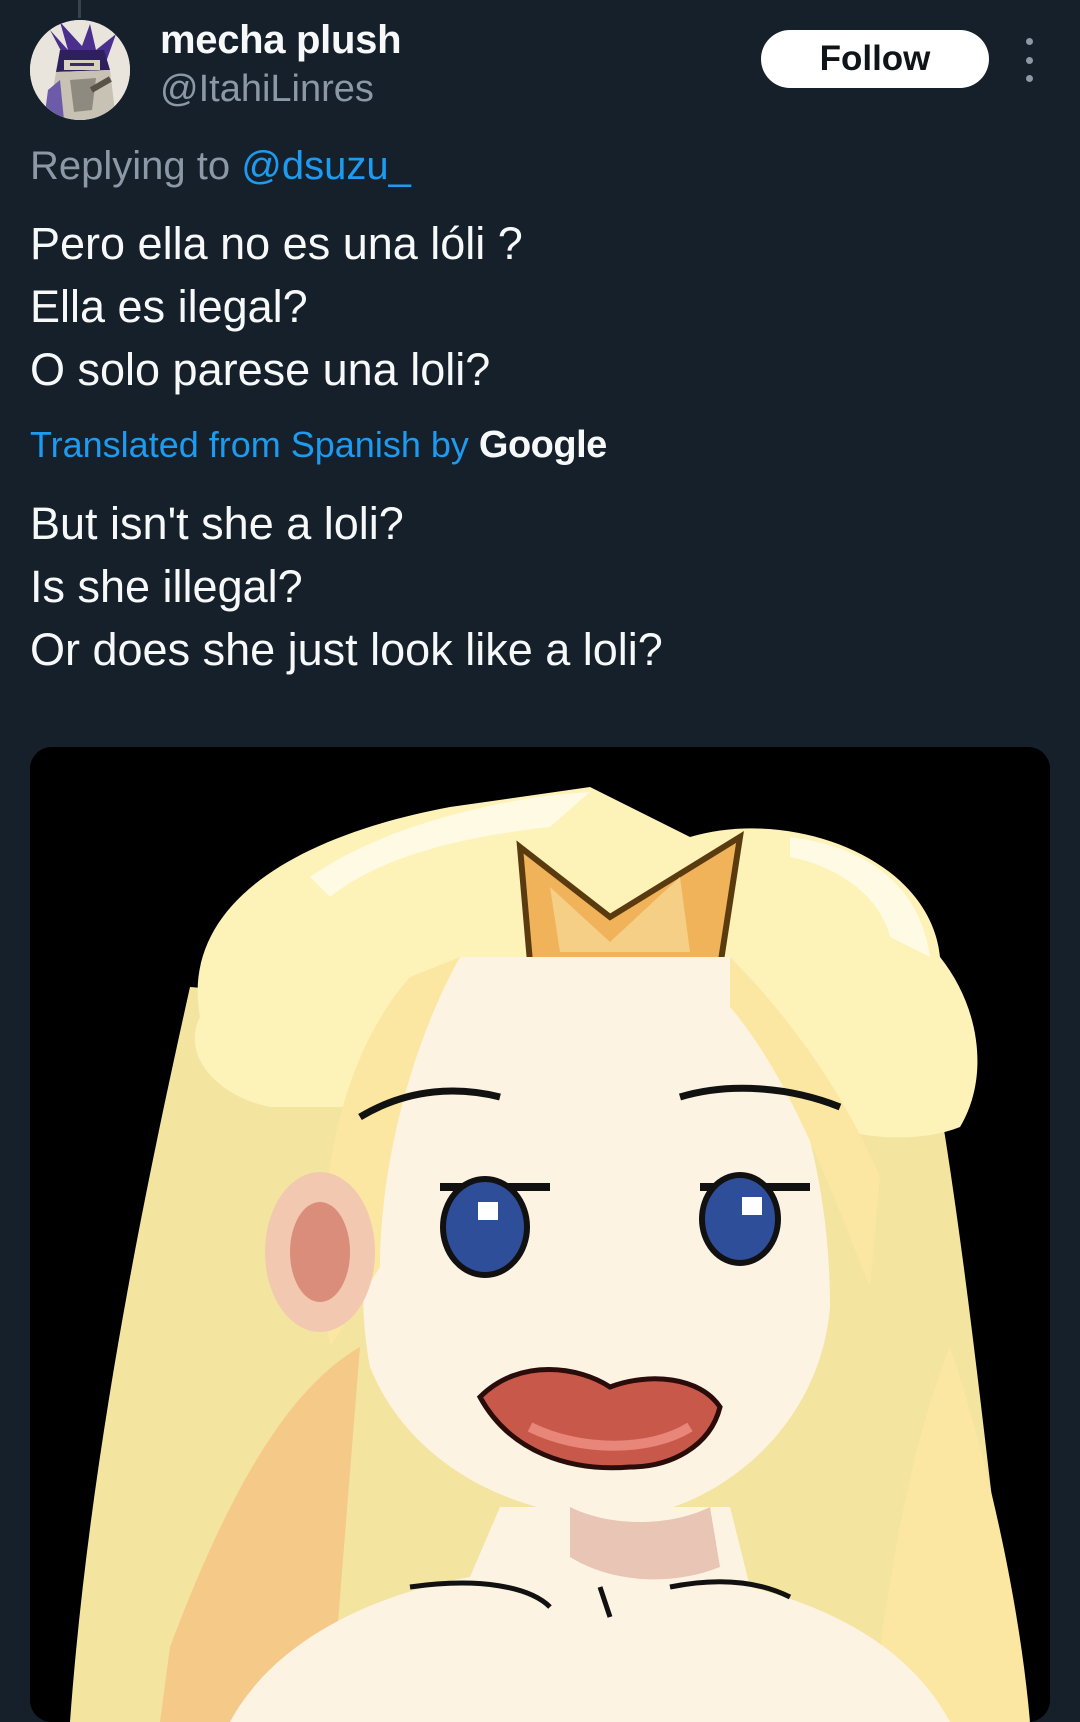 Image resolution: width=1080 pixels, height=1722 pixels. I want to click on follow-button: Follow, so click(875, 59).